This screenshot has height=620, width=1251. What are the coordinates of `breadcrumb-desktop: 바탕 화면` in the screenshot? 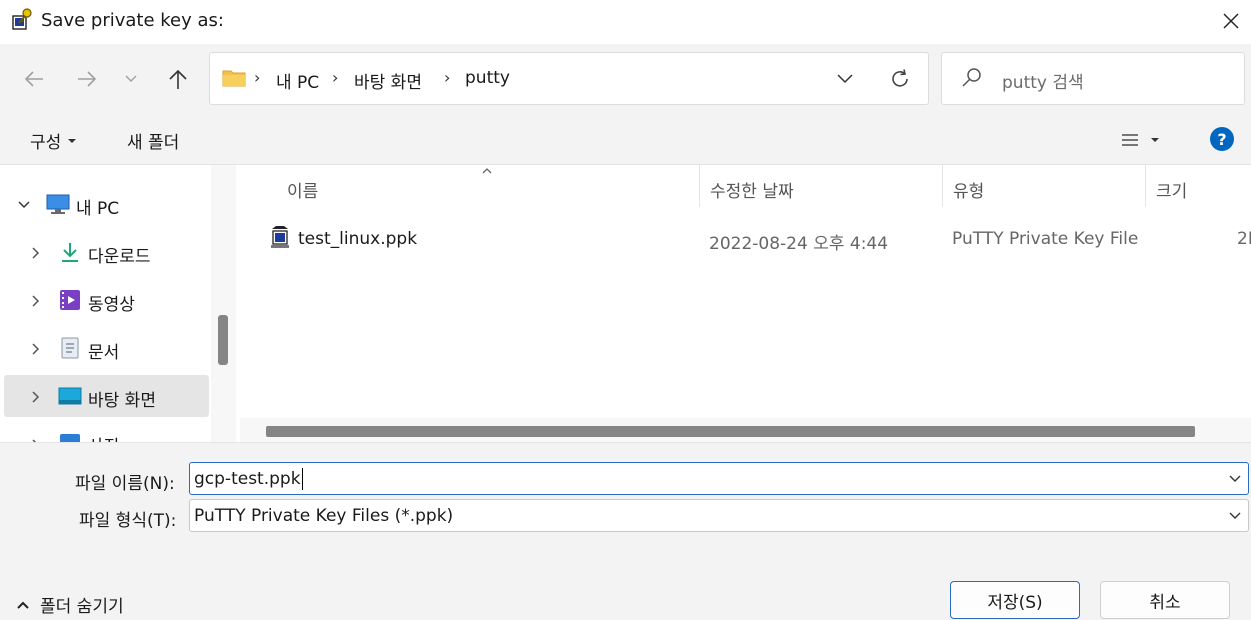 It's located at (388, 80).